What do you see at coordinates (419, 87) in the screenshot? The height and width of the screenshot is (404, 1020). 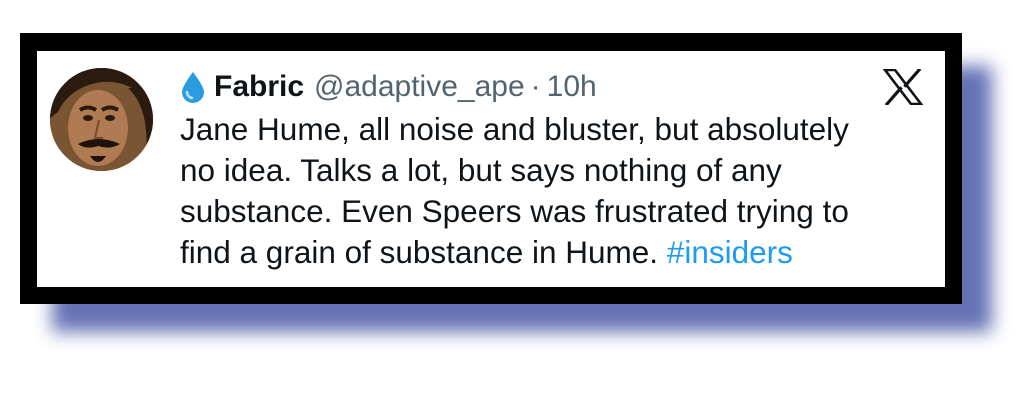 I see `user-handle: @adaptive_ape` at bounding box center [419, 87].